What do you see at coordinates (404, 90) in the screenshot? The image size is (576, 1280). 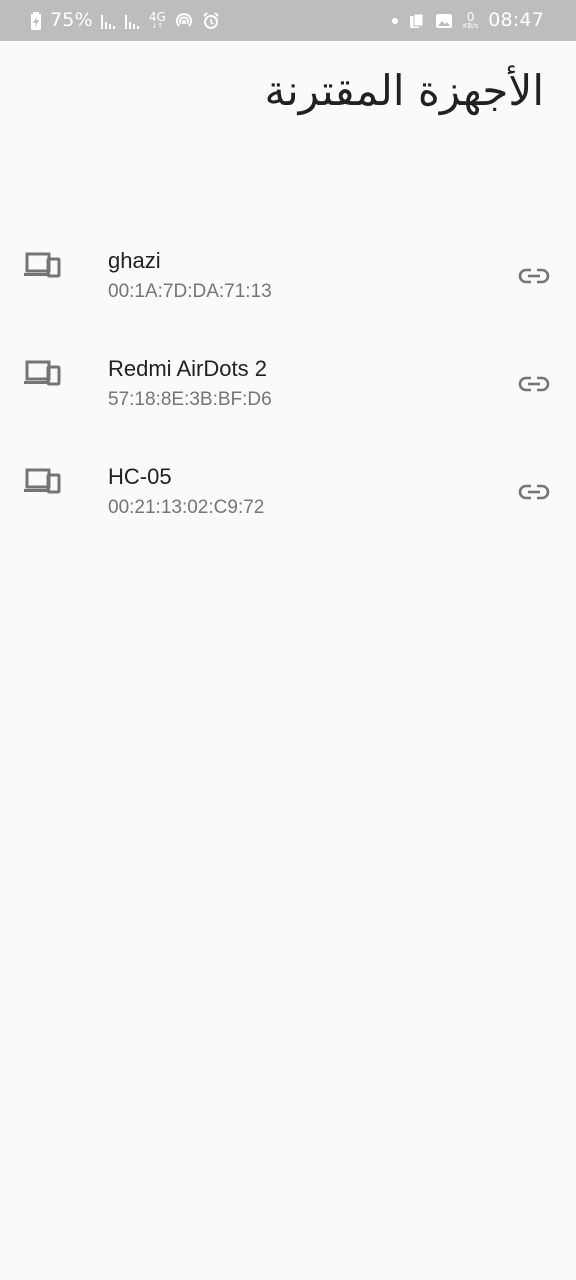 I see `page-title: الأجهزة المقترنة` at bounding box center [404, 90].